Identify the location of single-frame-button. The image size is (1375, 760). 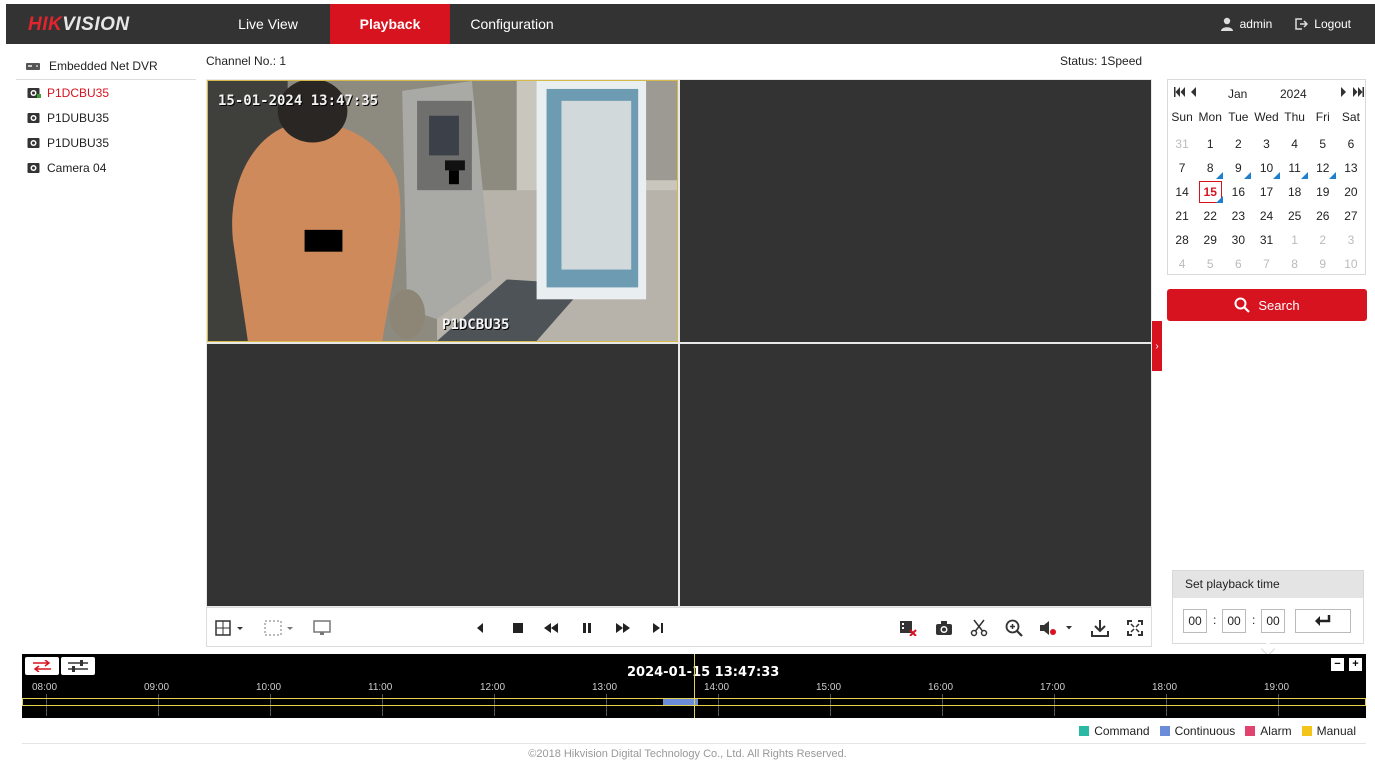
(658, 628).